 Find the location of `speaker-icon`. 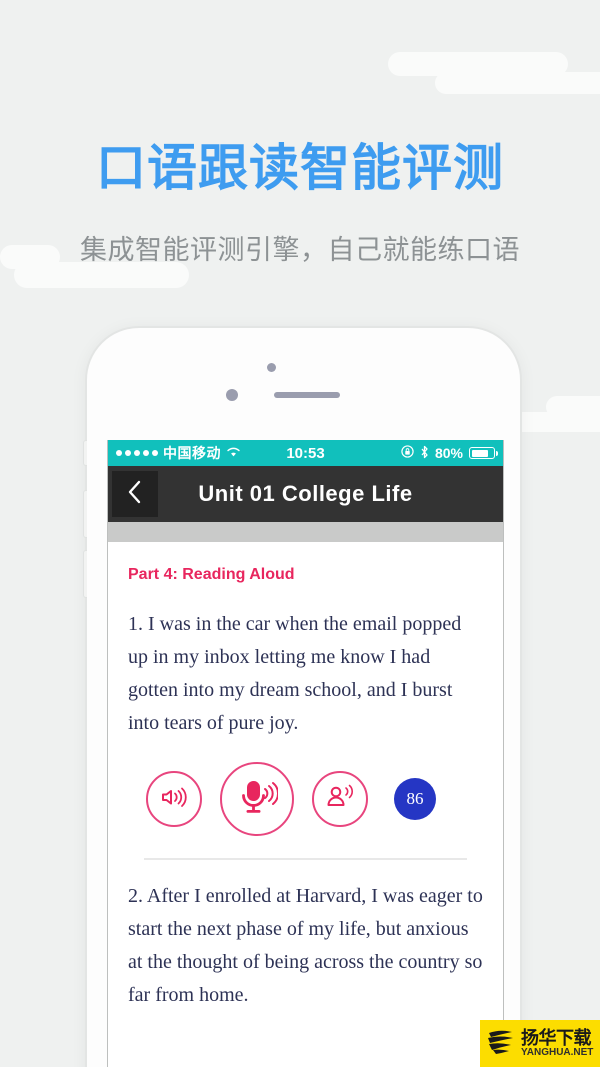

speaker-icon is located at coordinates (174, 799).